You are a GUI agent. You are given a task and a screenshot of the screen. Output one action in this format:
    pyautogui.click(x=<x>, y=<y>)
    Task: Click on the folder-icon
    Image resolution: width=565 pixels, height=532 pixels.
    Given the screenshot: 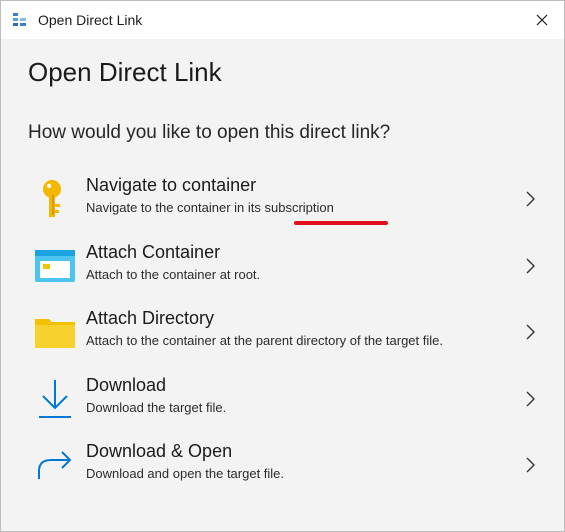 What is the action you would take?
    pyautogui.click(x=55, y=333)
    